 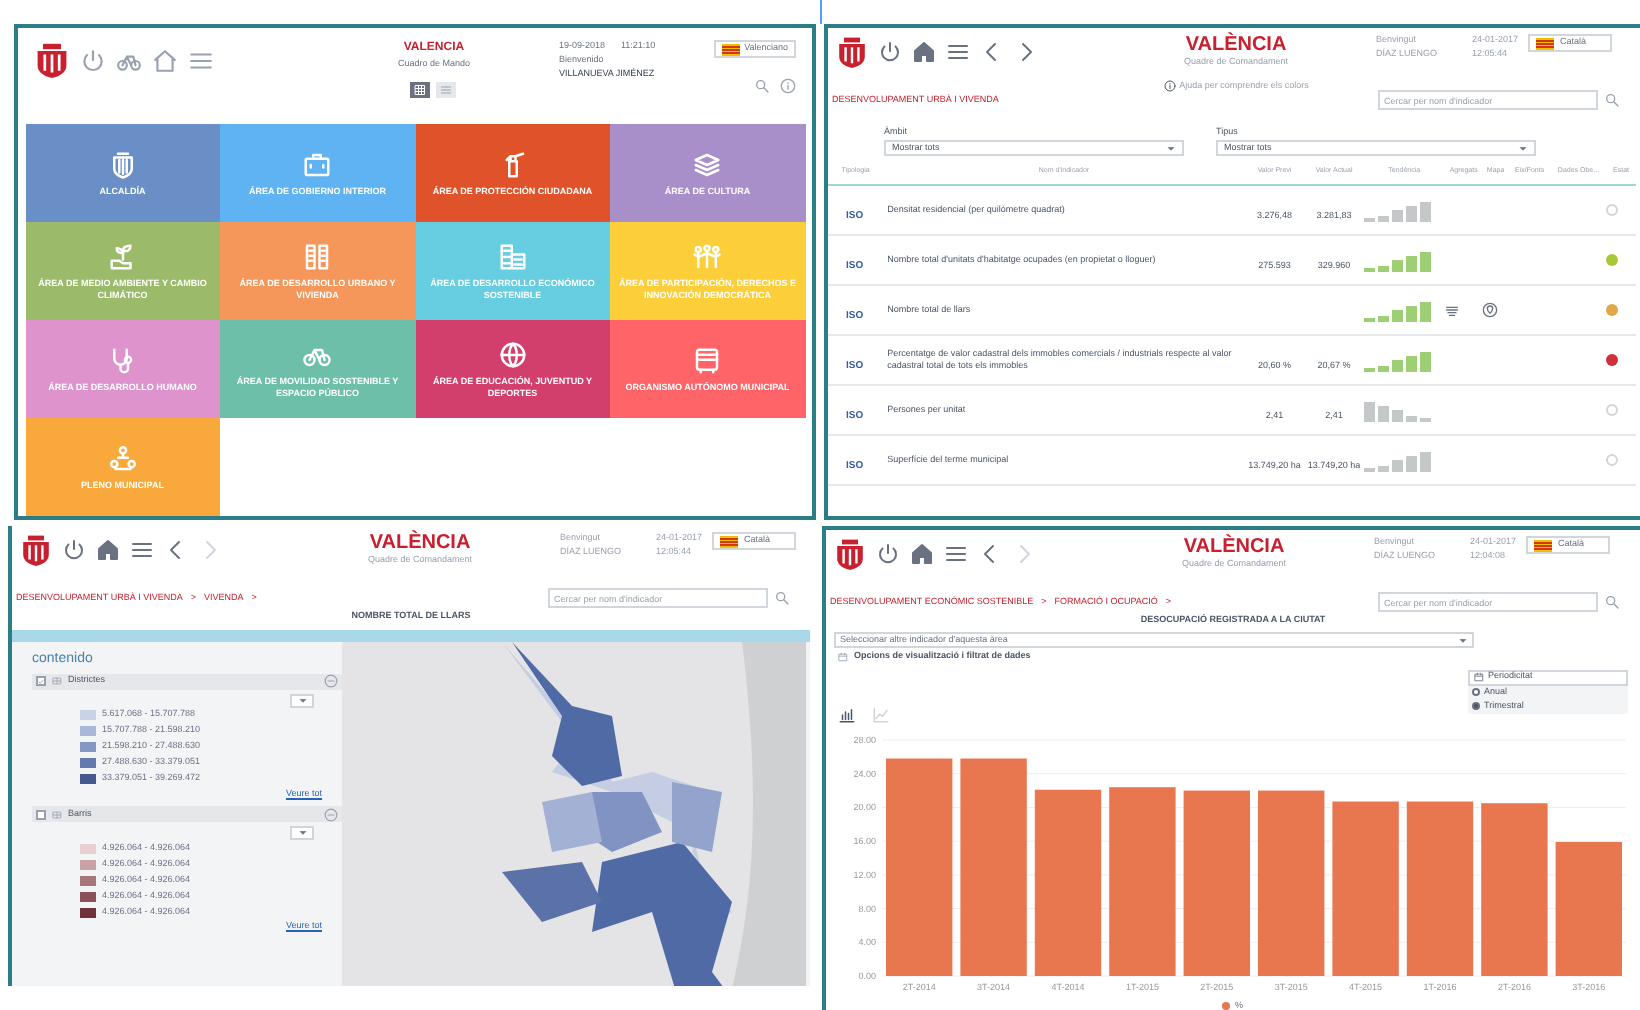 I want to click on map-drawing, so click(x=574, y=814).